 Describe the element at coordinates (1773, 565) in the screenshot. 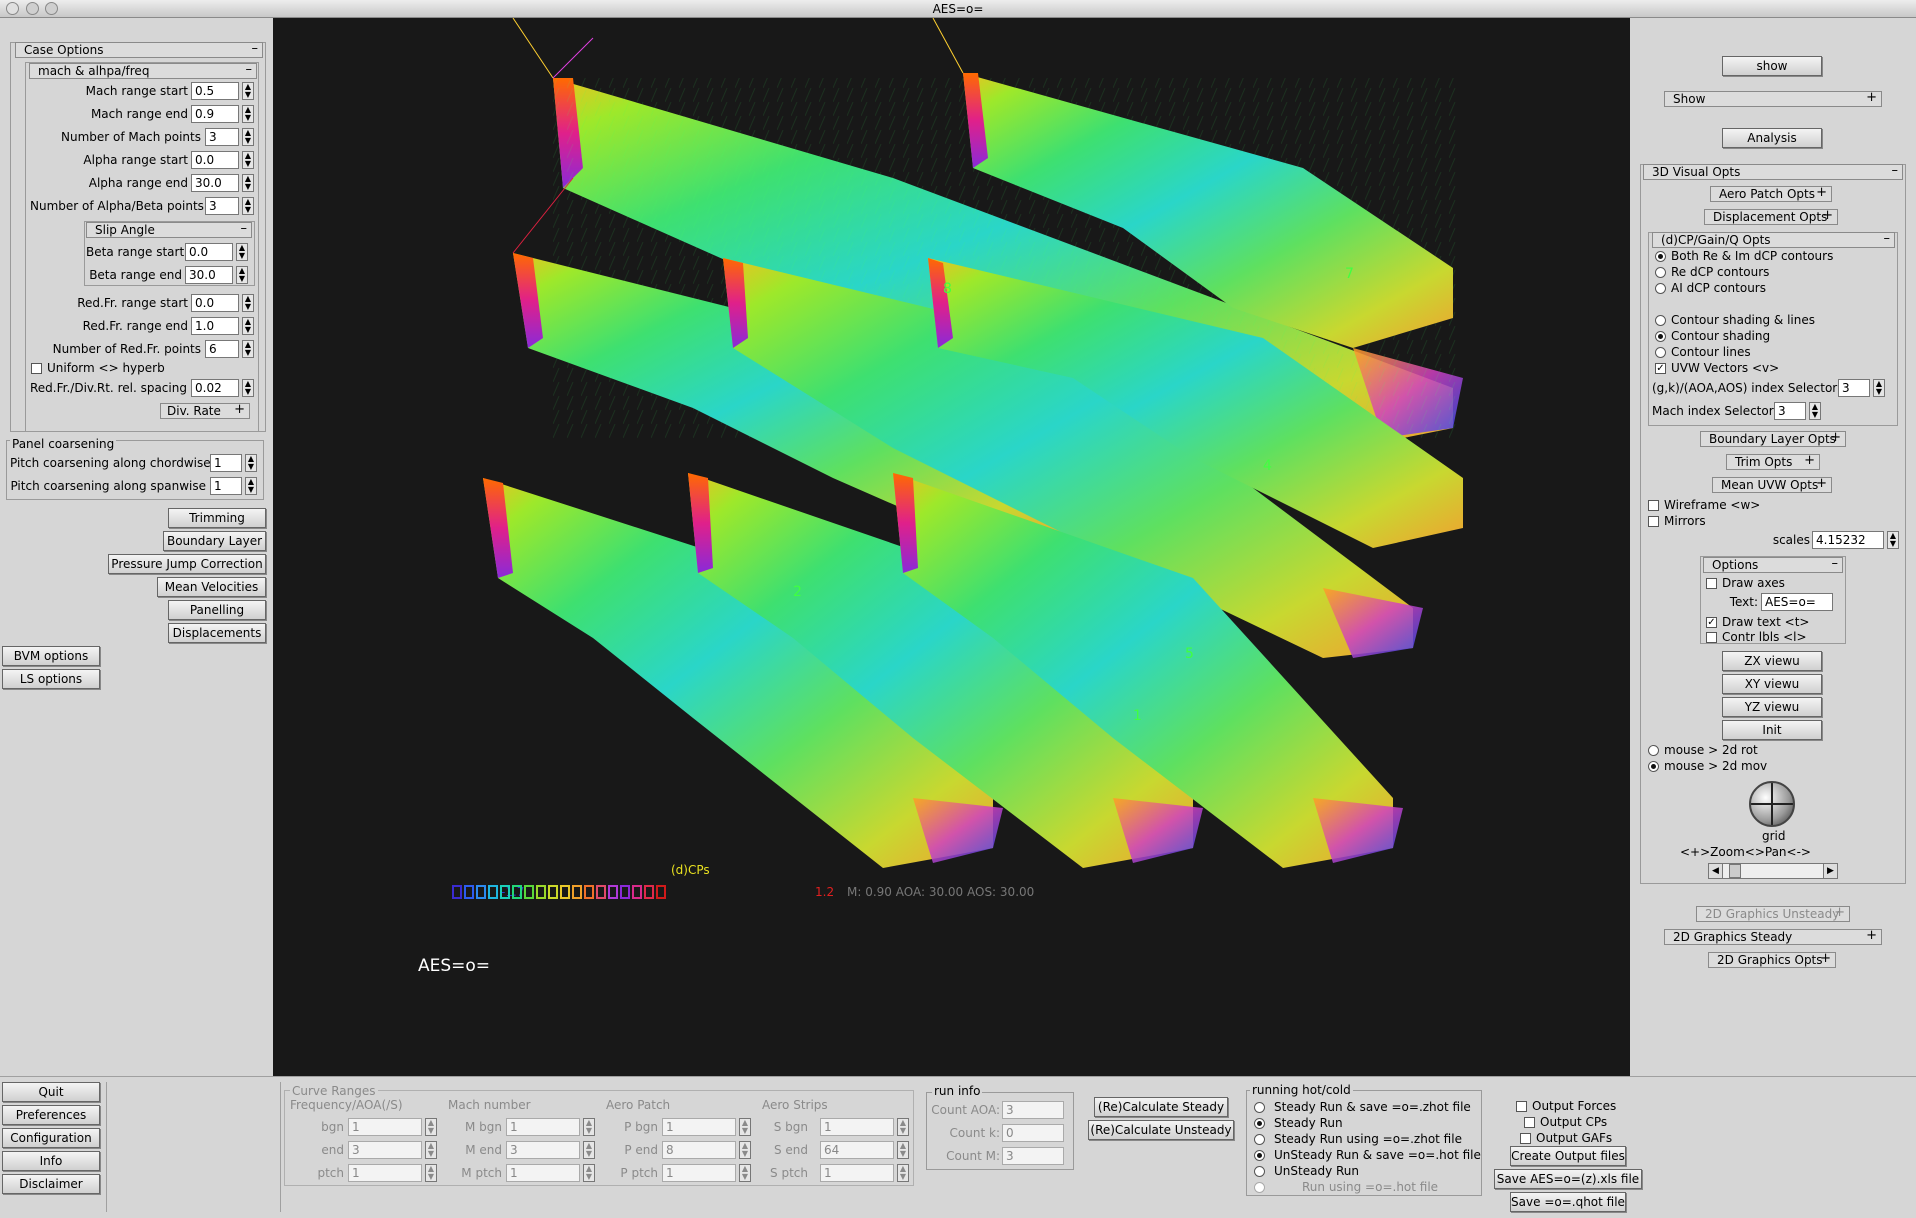

I see `options-header: Options –` at that location.